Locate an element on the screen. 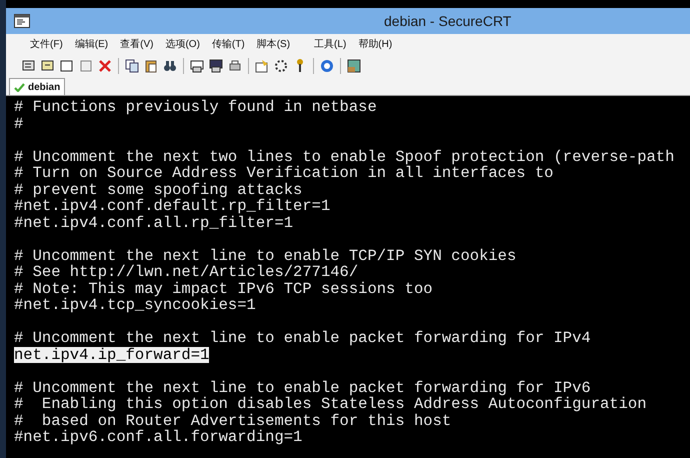 The image size is (690, 458). menu-item: 文件(F) is located at coordinates (46, 44).